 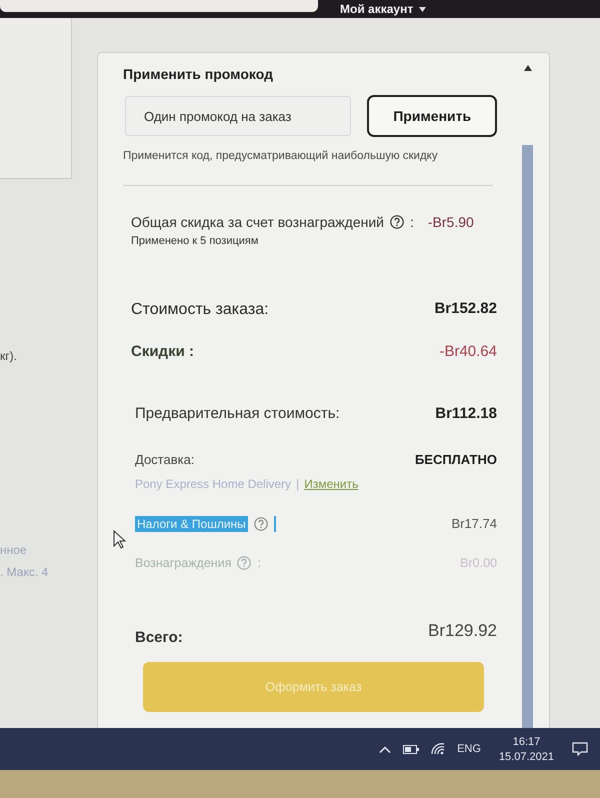 I want to click on delivery-value: БЕСПЛАТНО, so click(x=455, y=460).